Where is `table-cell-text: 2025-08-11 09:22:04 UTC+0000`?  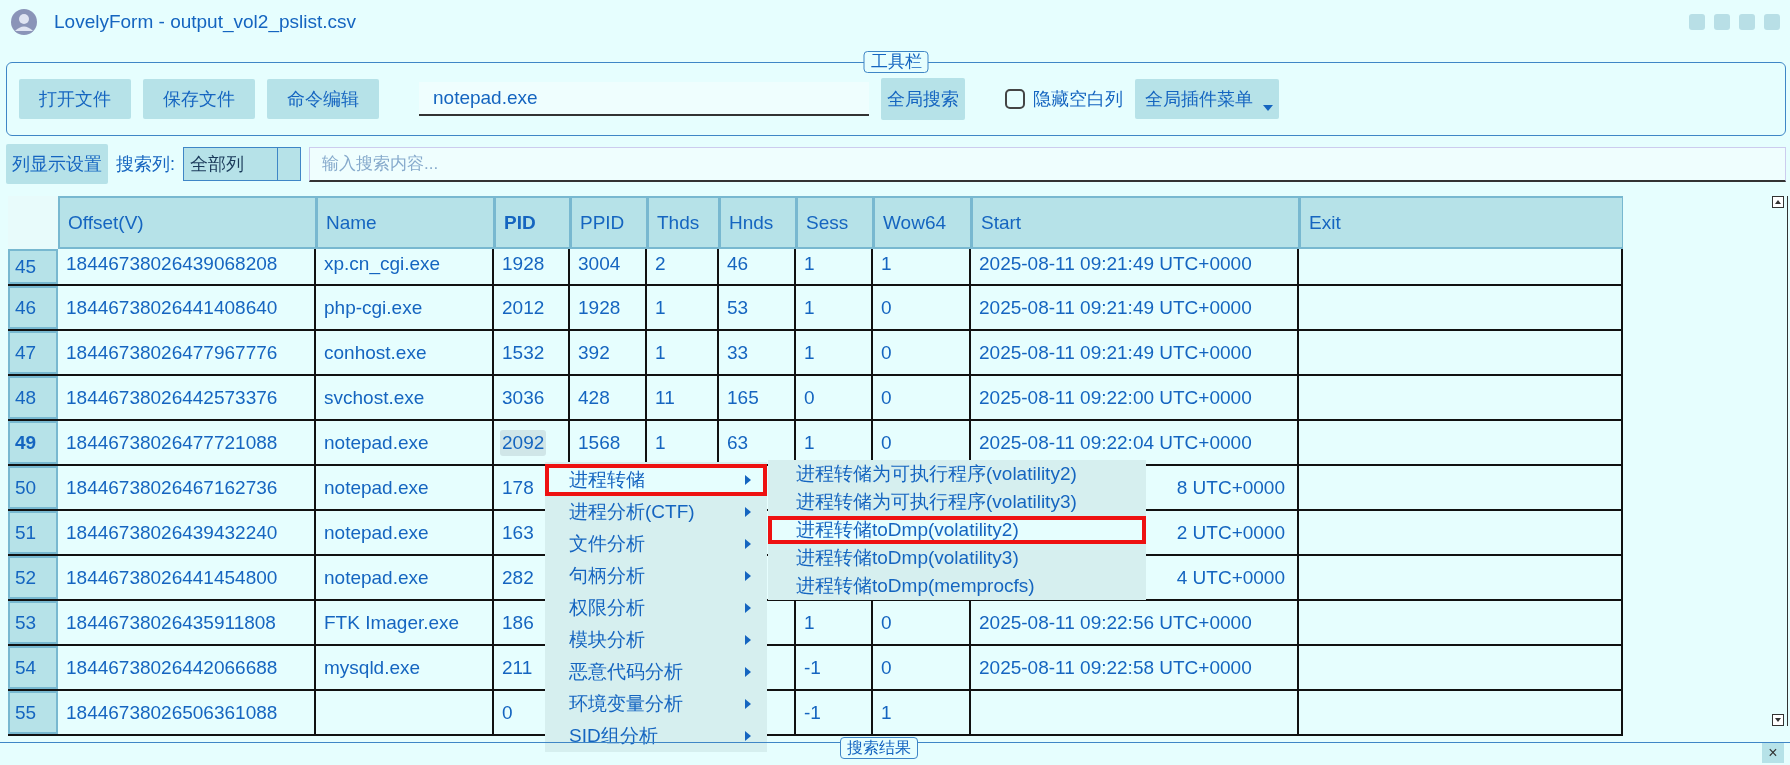 table-cell-text: 2025-08-11 09:22:04 UTC+0000 is located at coordinates (1115, 442).